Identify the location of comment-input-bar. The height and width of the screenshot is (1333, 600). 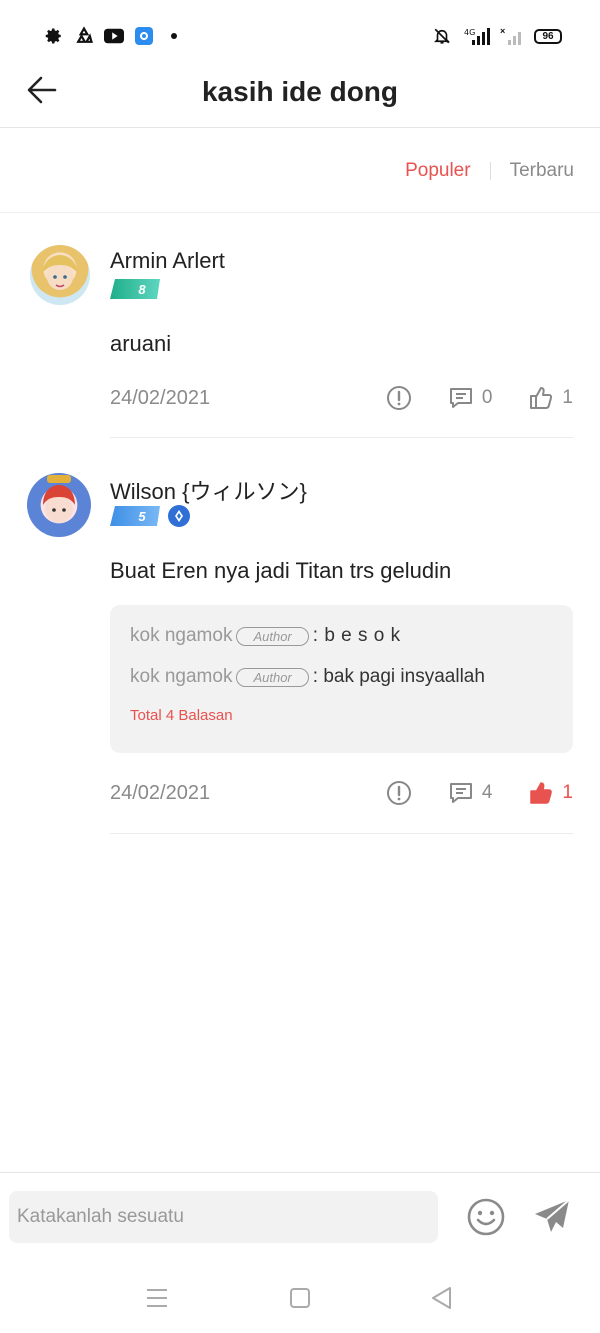
(300, 1217).